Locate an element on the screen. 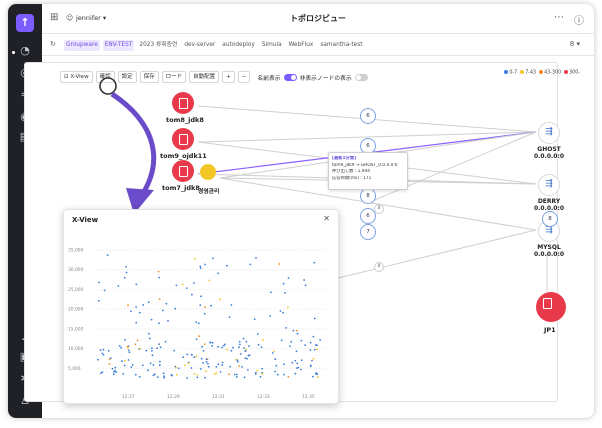 The height and width of the screenshot is (428, 602). gauge-icon: ◔ is located at coordinates (25, 51).